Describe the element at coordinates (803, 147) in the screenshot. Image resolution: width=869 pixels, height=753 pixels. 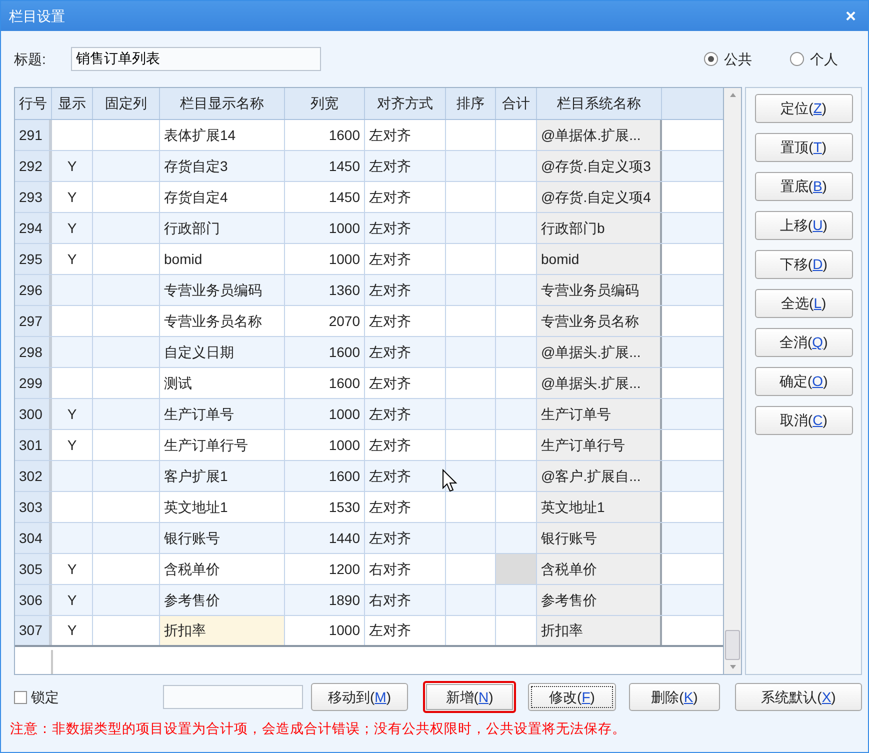
I see `side-button: 置顶(T)` at that location.